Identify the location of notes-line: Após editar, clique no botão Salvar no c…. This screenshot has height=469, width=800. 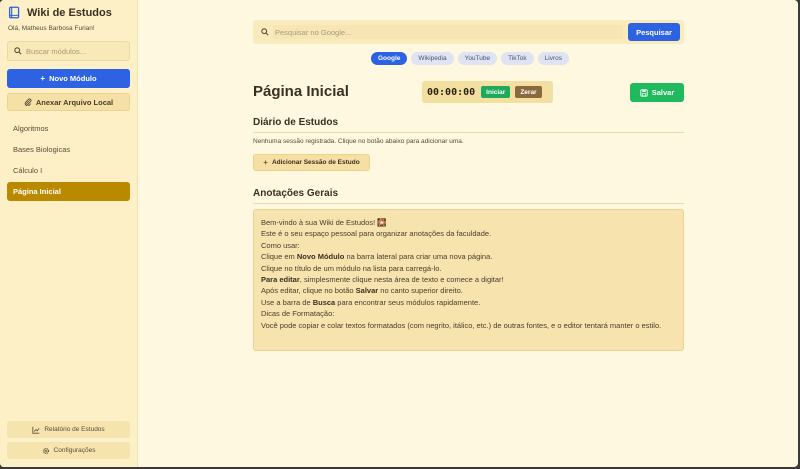
(362, 291).